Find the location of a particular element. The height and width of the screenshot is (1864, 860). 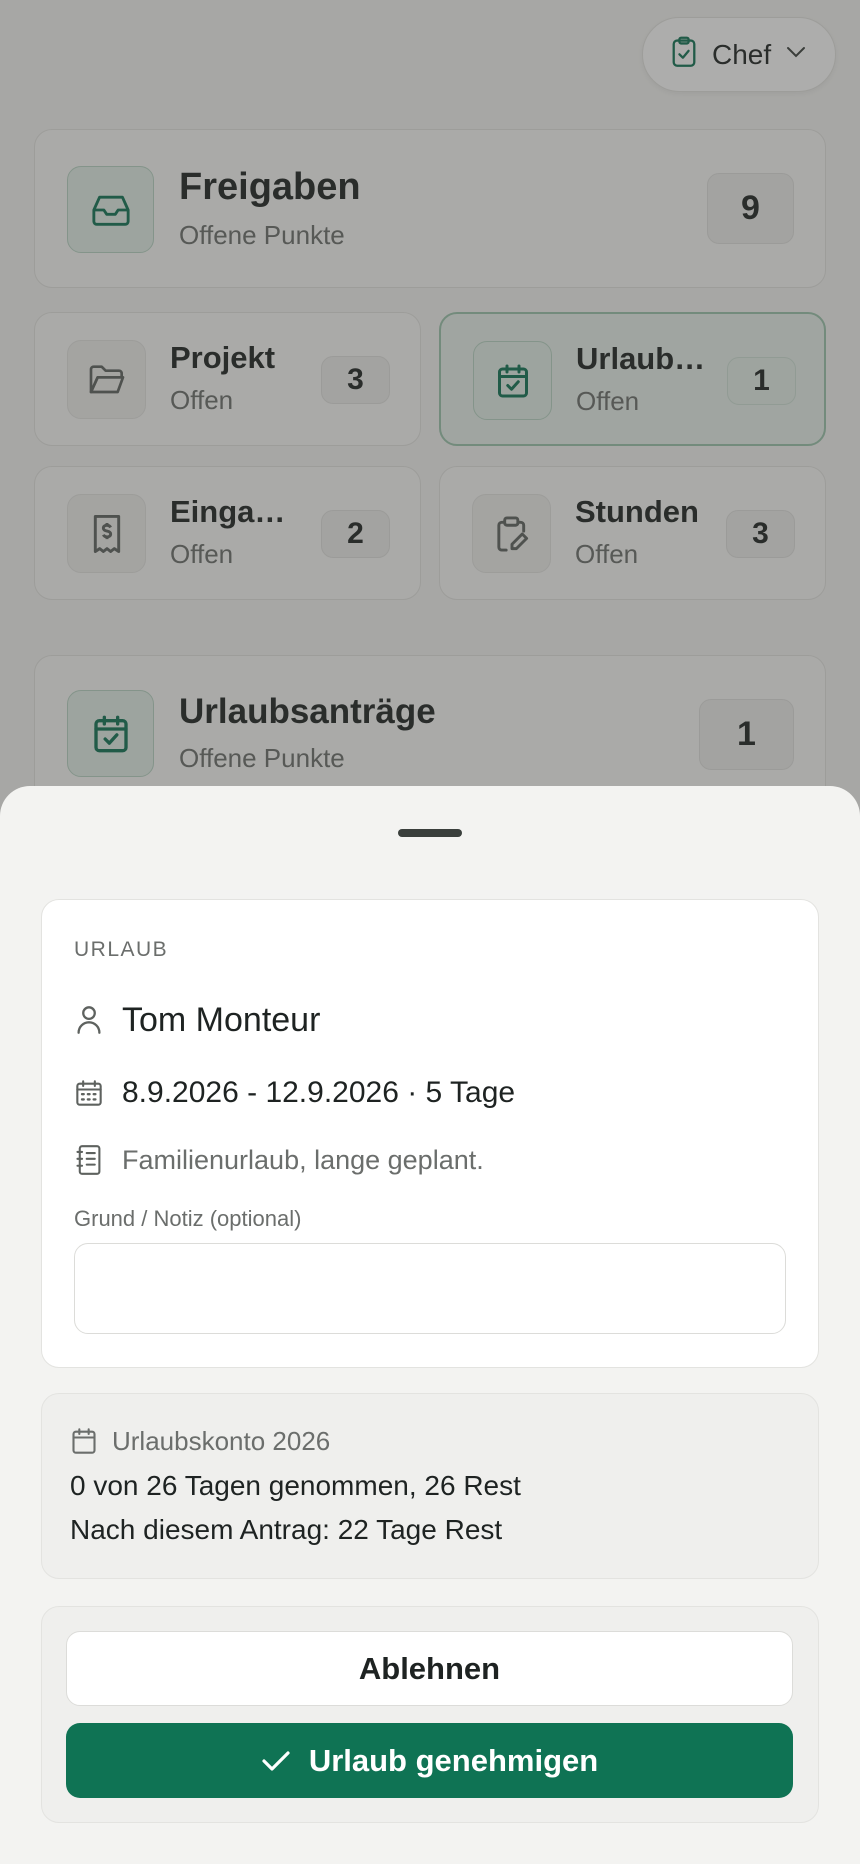

date-row: 8.9.2026 - 12.9.2026 · 5 Tage is located at coordinates (294, 1093).